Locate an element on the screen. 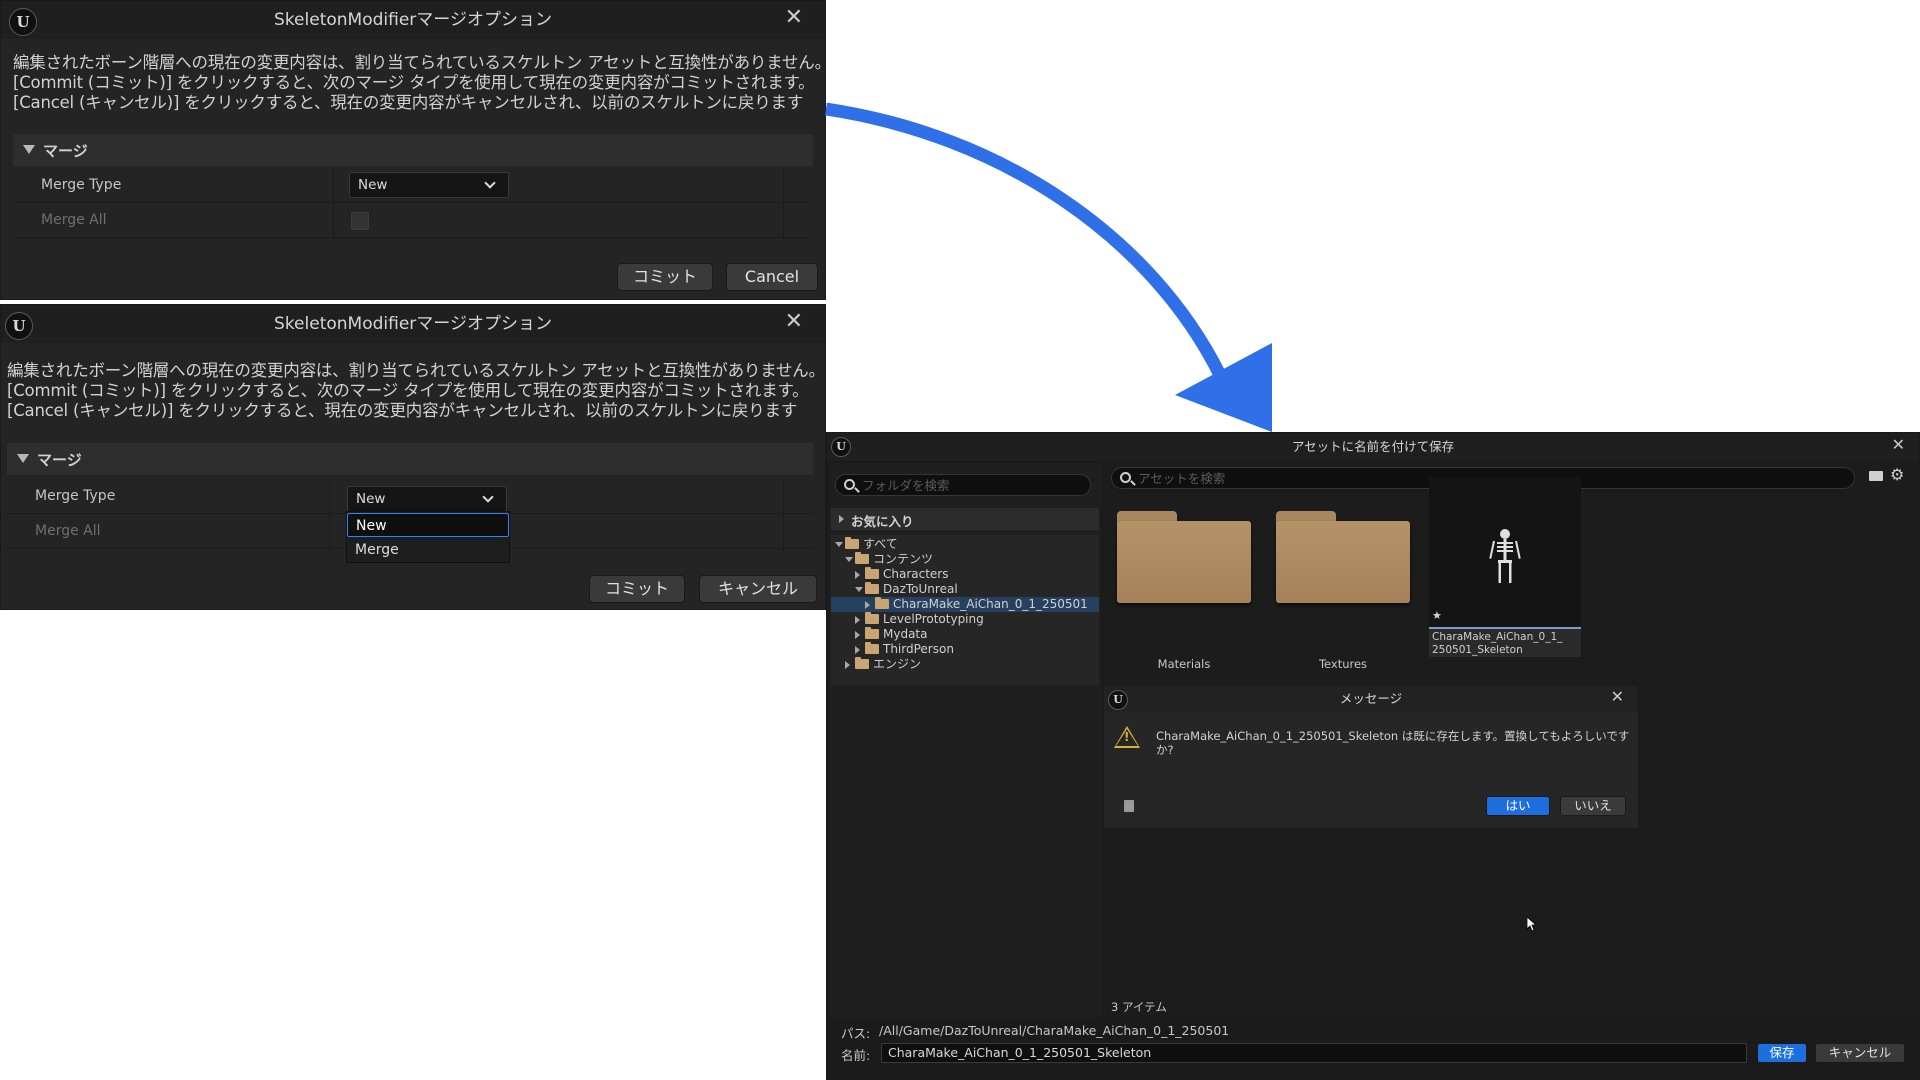 The width and height of the screenshot is (1920, 1080). tree-item-levelprototyping: LevelPrototyping is located at coordinates (966, 619).